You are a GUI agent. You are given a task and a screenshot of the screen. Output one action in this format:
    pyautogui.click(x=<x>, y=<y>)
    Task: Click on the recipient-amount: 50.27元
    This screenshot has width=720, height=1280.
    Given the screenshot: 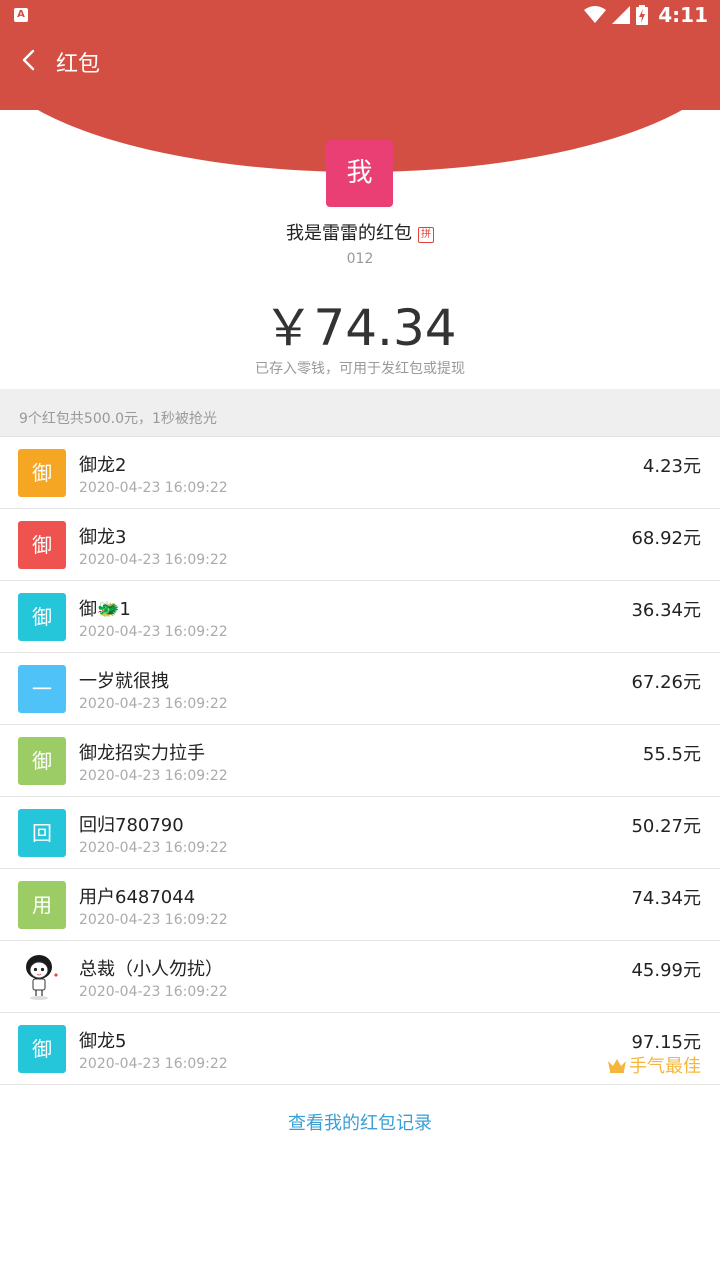 What is the action you would take?
    pyautogui.click(x=666, y=826)
    